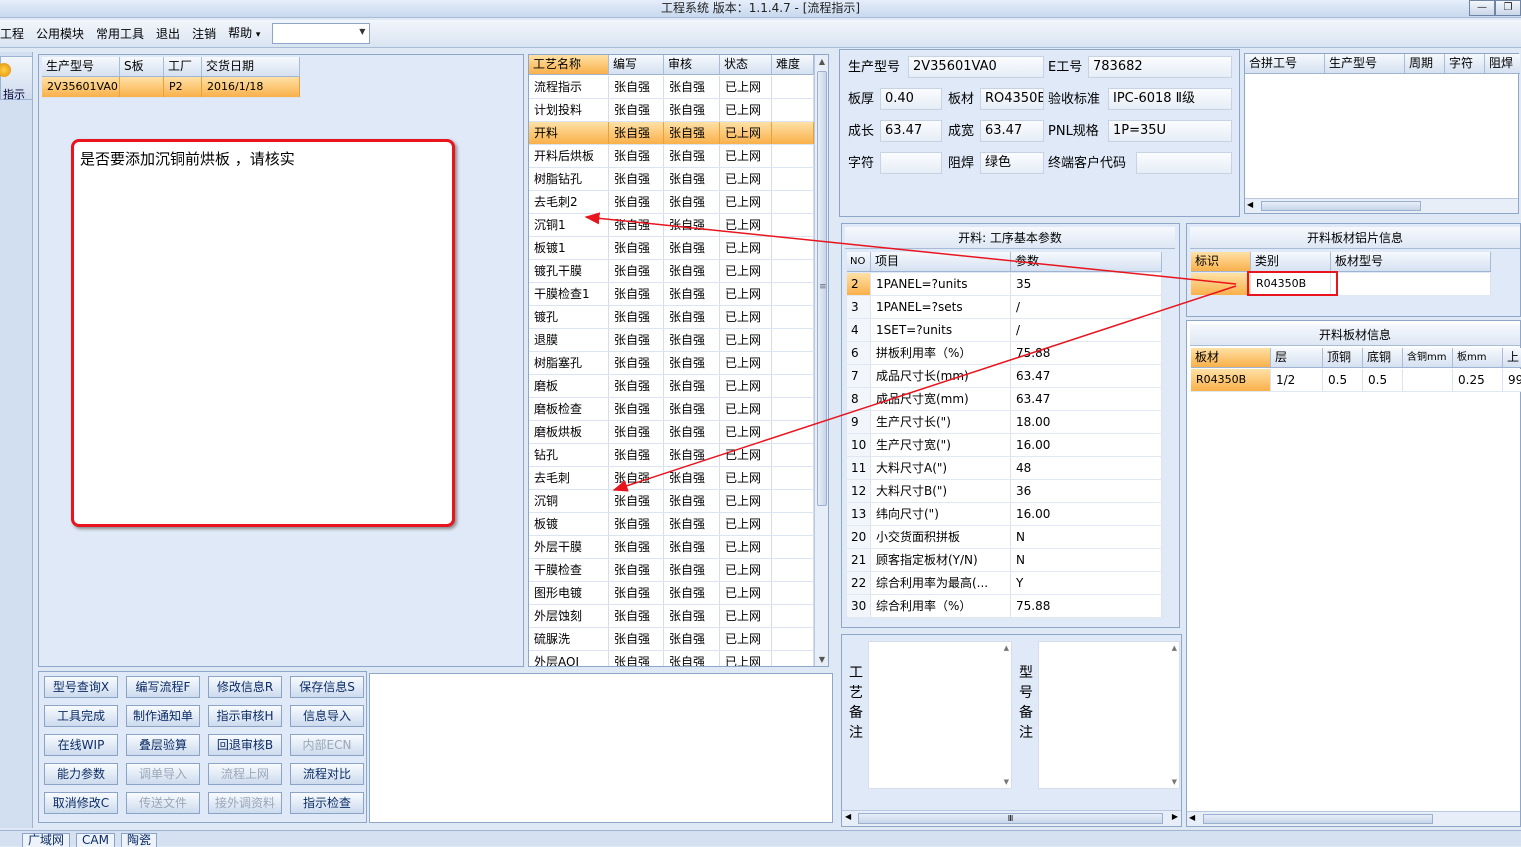 The width and height of the screenshot is (1521, 847). I want to click on table-row: 干膜检查 张自强 张自强 已上网, so click(671, 570).